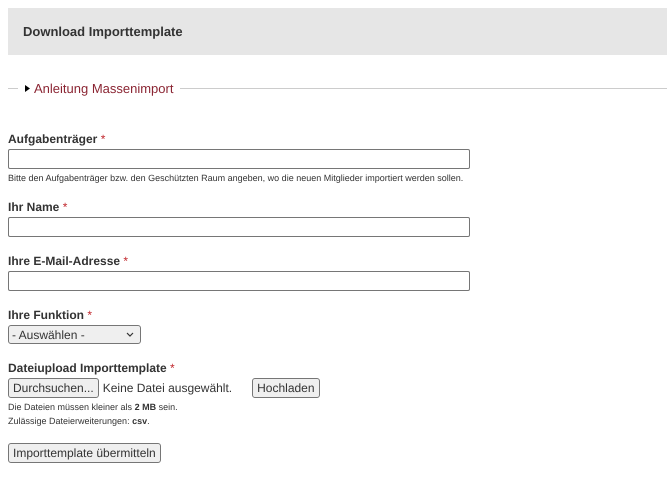  Describe the element at coordinates (34, 207) in the screenshot. I see `field-label: Ihr Name` at that location.